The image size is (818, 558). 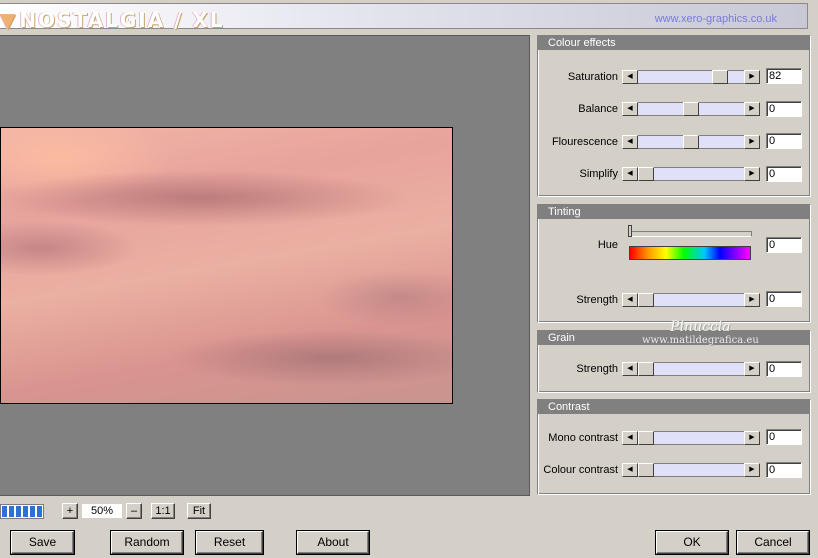 I want to click on mono-contrast-value-field: 0, so click(x=784, y=437).